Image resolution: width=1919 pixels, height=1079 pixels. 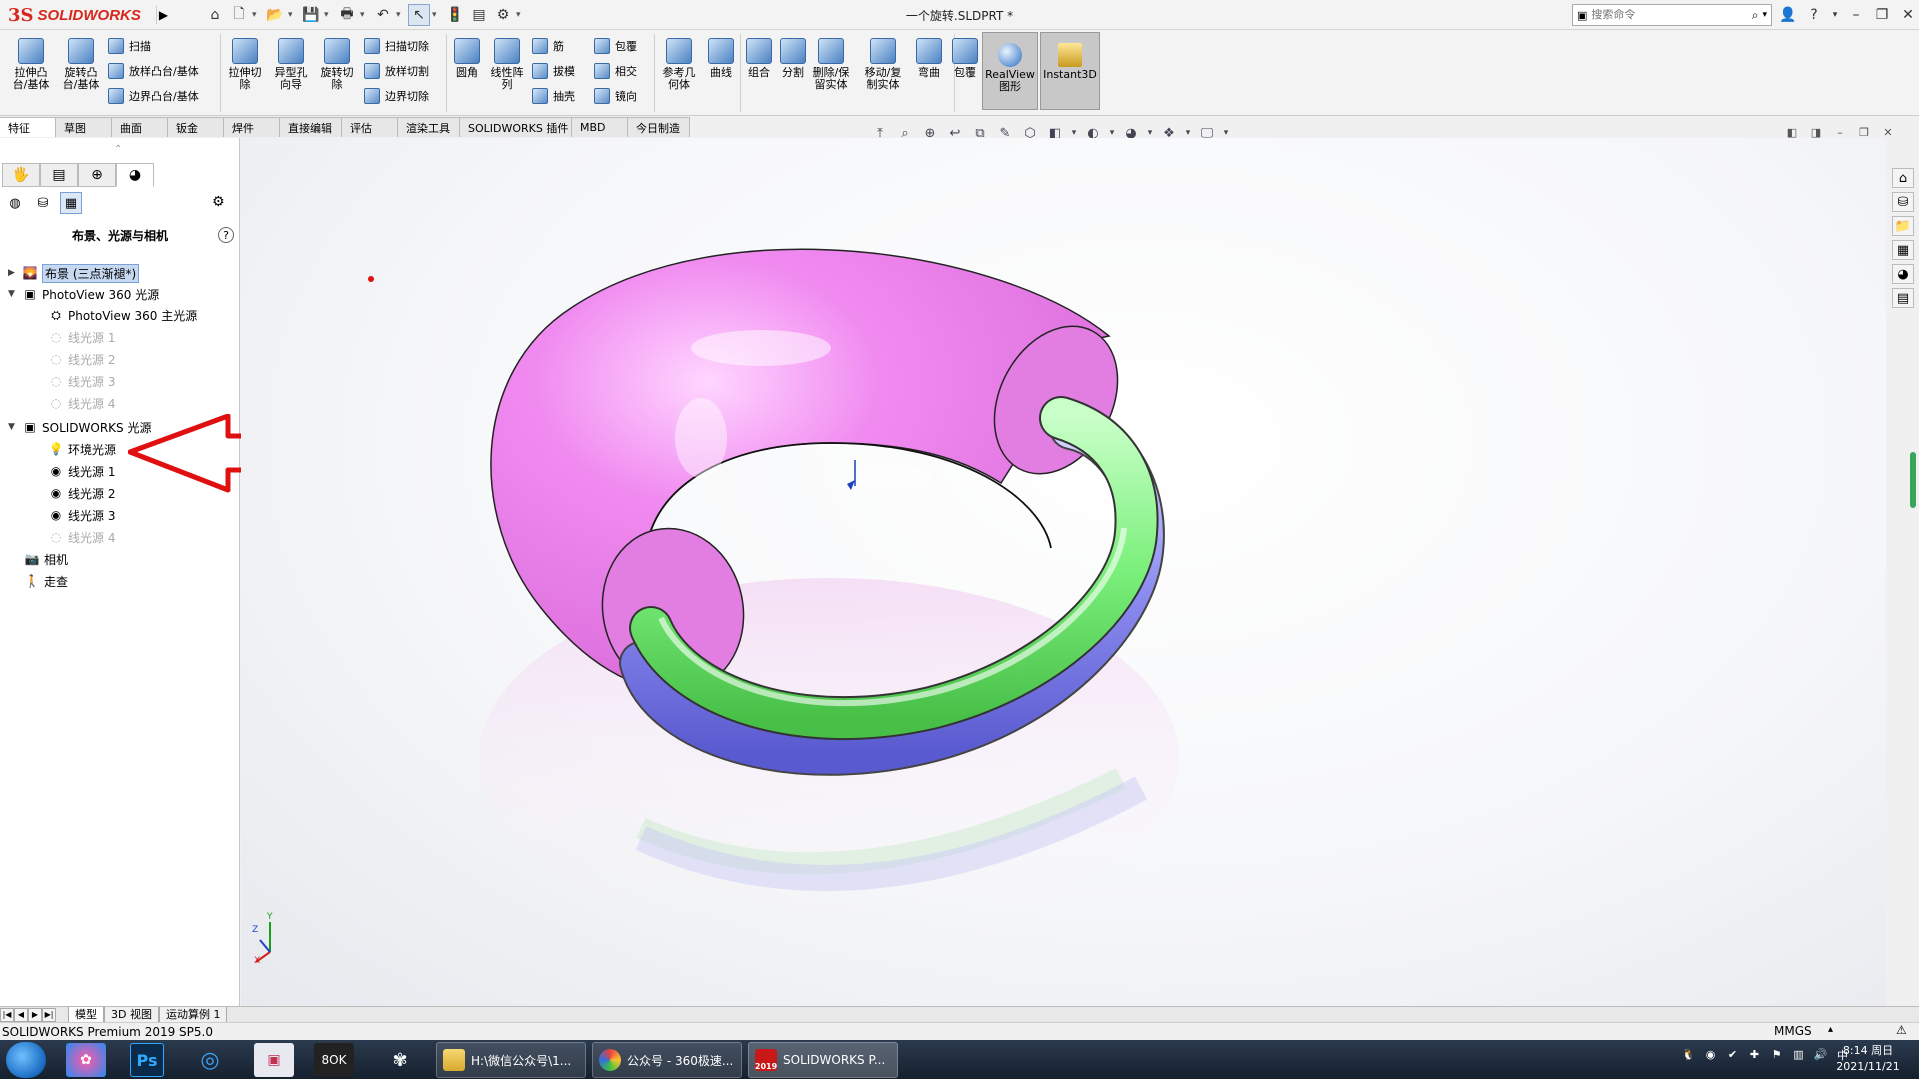 What do you see at coordinates (31, 72) in the screenshot?
I see `extrude-boss-button: 拉伸凸 台/基体` at bounding box center [31, 72].